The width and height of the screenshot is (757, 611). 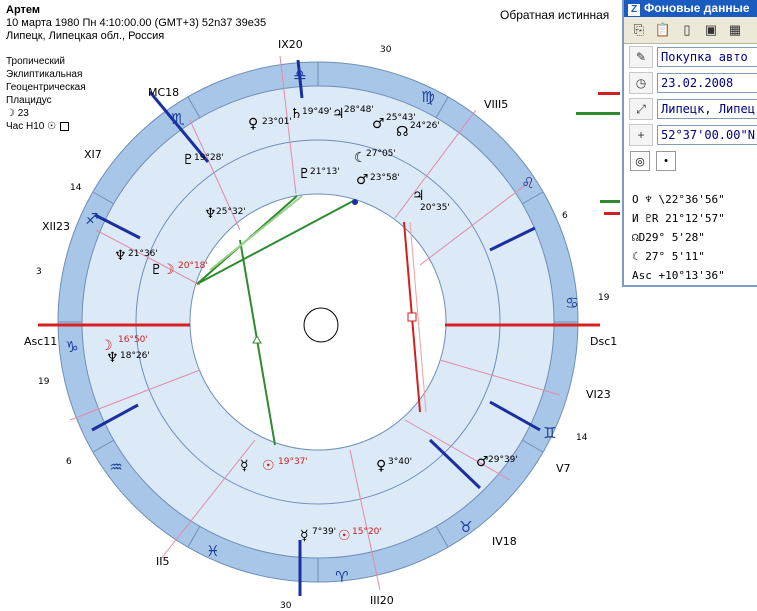 What do you see at coordinates (321, 325) in the screenshot?
I see `center-circle` at bounding box center [321, 325].